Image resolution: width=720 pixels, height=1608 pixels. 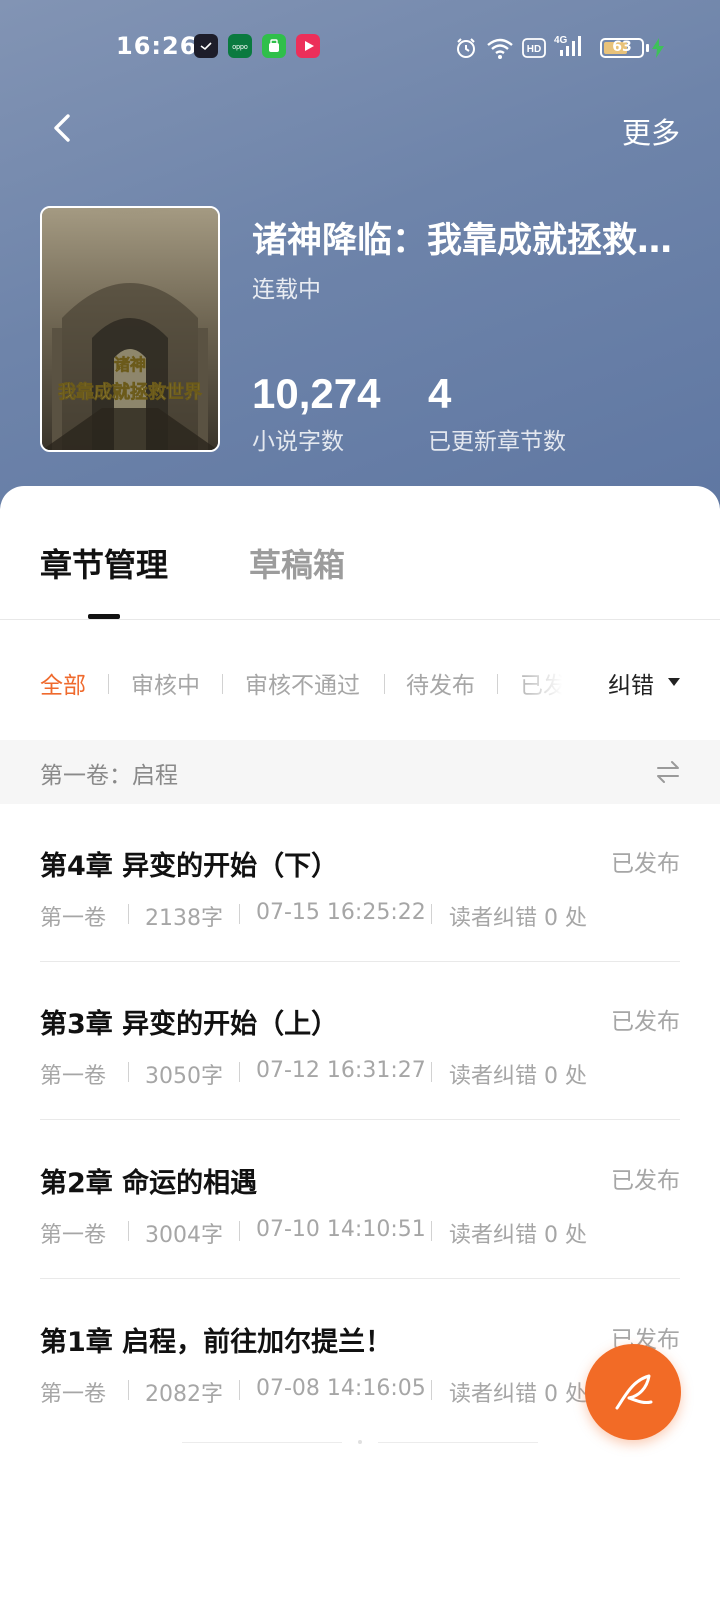 I want to click on chevron-left-icon, so click(x=62, y=128).